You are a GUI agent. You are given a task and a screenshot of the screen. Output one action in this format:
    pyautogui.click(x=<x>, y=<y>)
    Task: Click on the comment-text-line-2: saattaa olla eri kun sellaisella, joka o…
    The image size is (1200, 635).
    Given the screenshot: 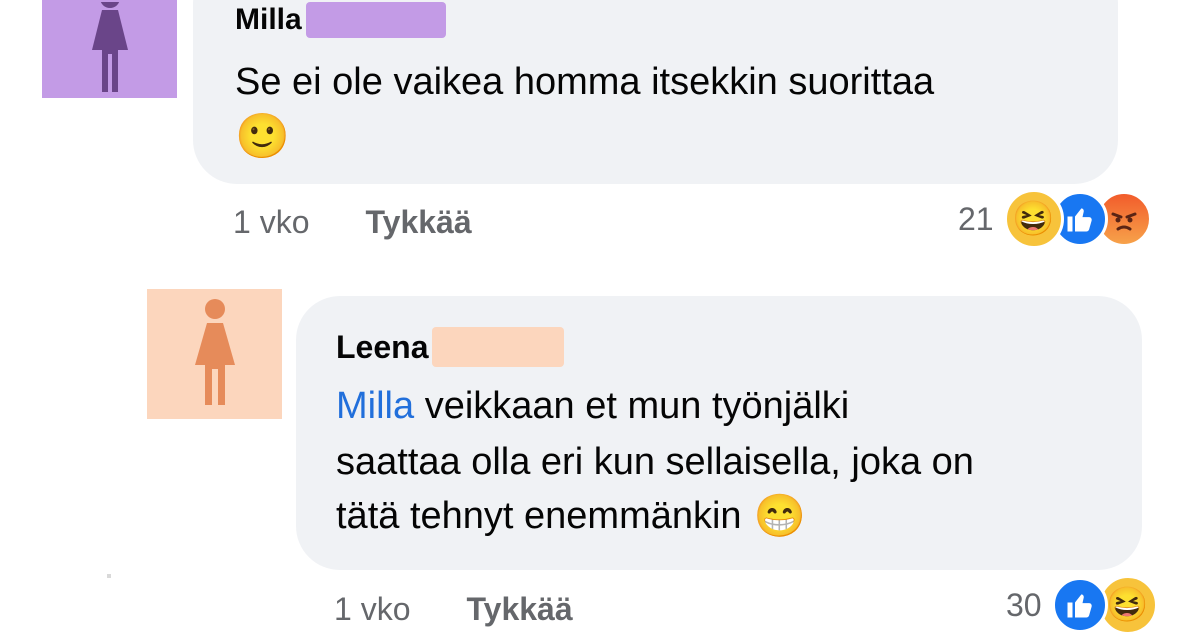 What is the action you would take?
    pyautogui.click(x=655, y=462)
    